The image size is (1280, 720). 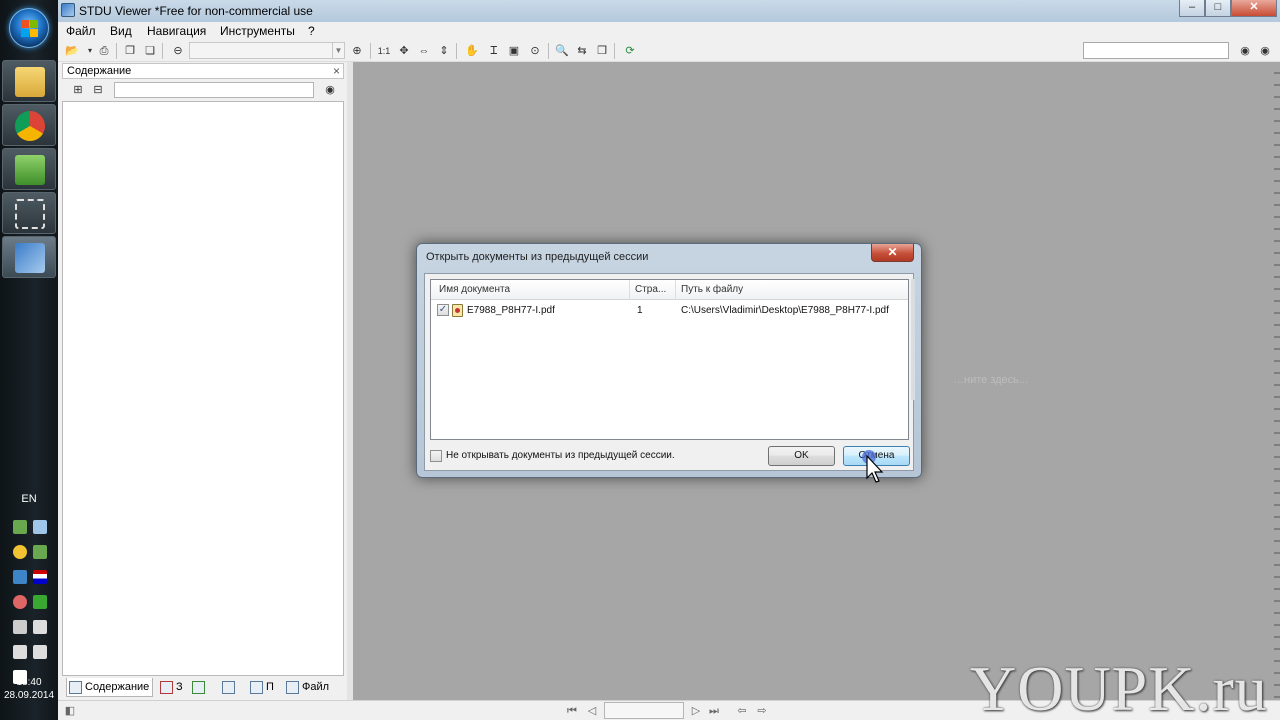 I want to click on fit-page-icon: ✥, so click(x=404, y=51).